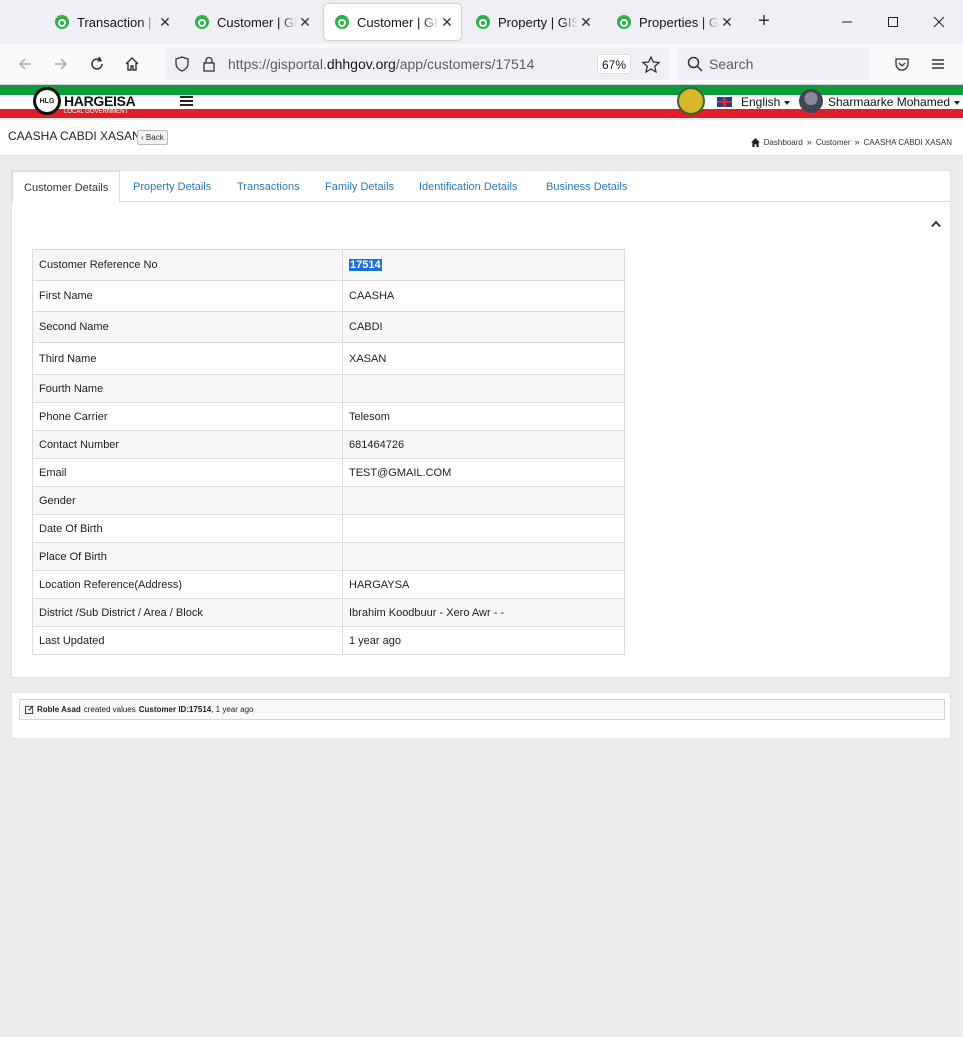 The image size is (963, 1037). What do you see at coordinates (172, 187) in the screenshot?
I see `tab-property-details: Property Details` at bounding box center [172, 187].